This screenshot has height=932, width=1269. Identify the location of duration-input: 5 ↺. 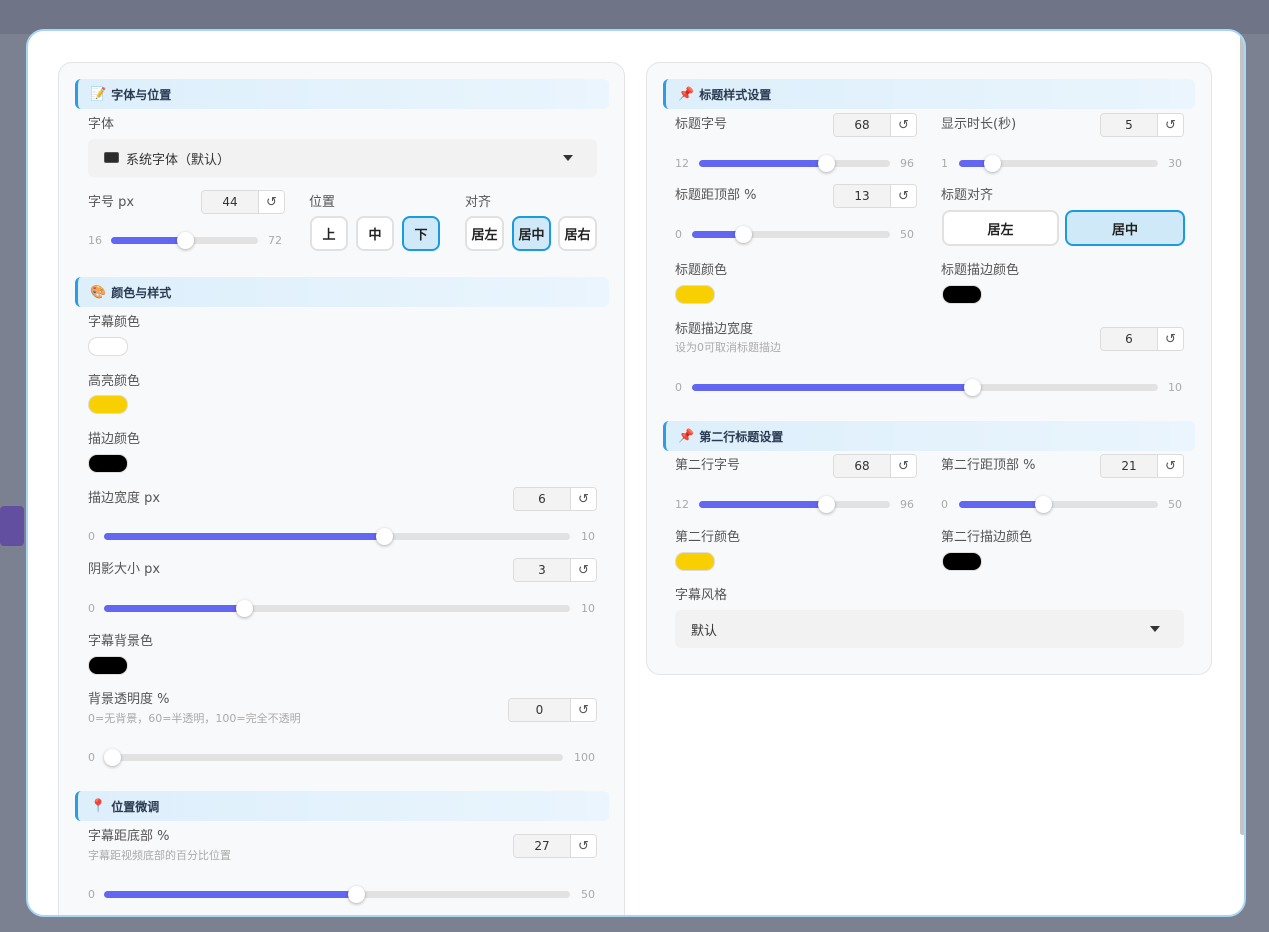
(1142, 125).